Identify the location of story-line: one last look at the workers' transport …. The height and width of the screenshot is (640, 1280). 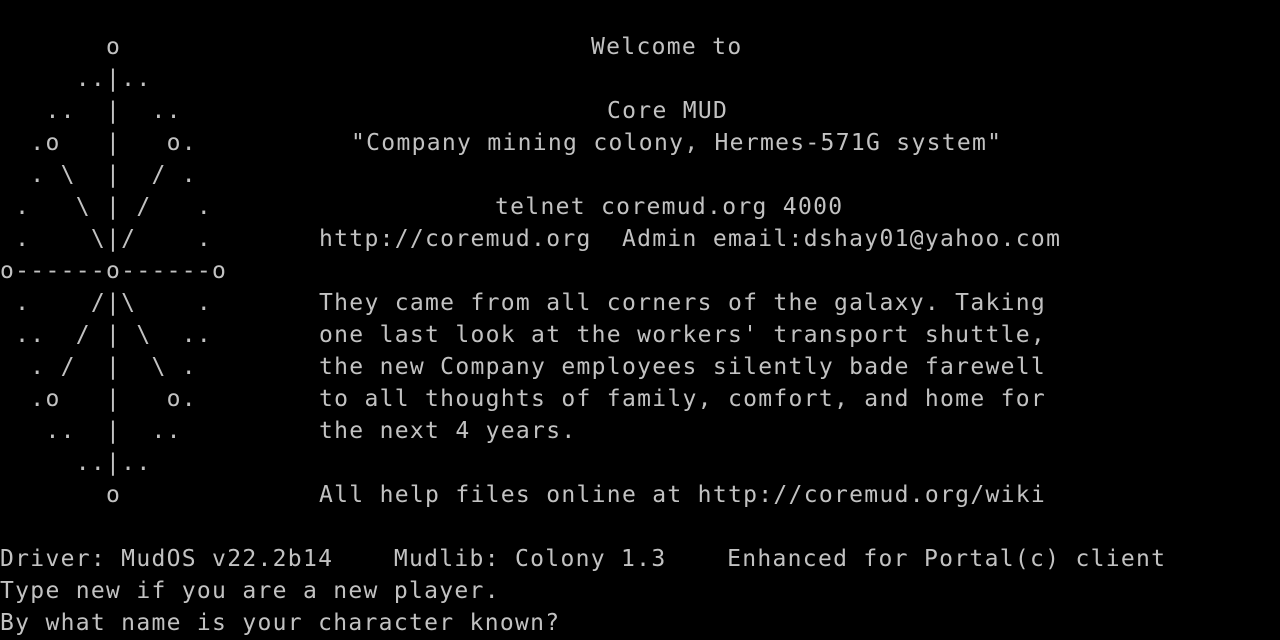
(683, 335).